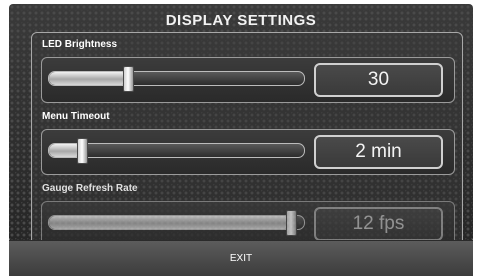 Image resolution: width=483 pixels, height=276 pixels. Describe the element at coordinates (378, 152) in the screenshot. I see `timeout-value: 2 min` at that location.